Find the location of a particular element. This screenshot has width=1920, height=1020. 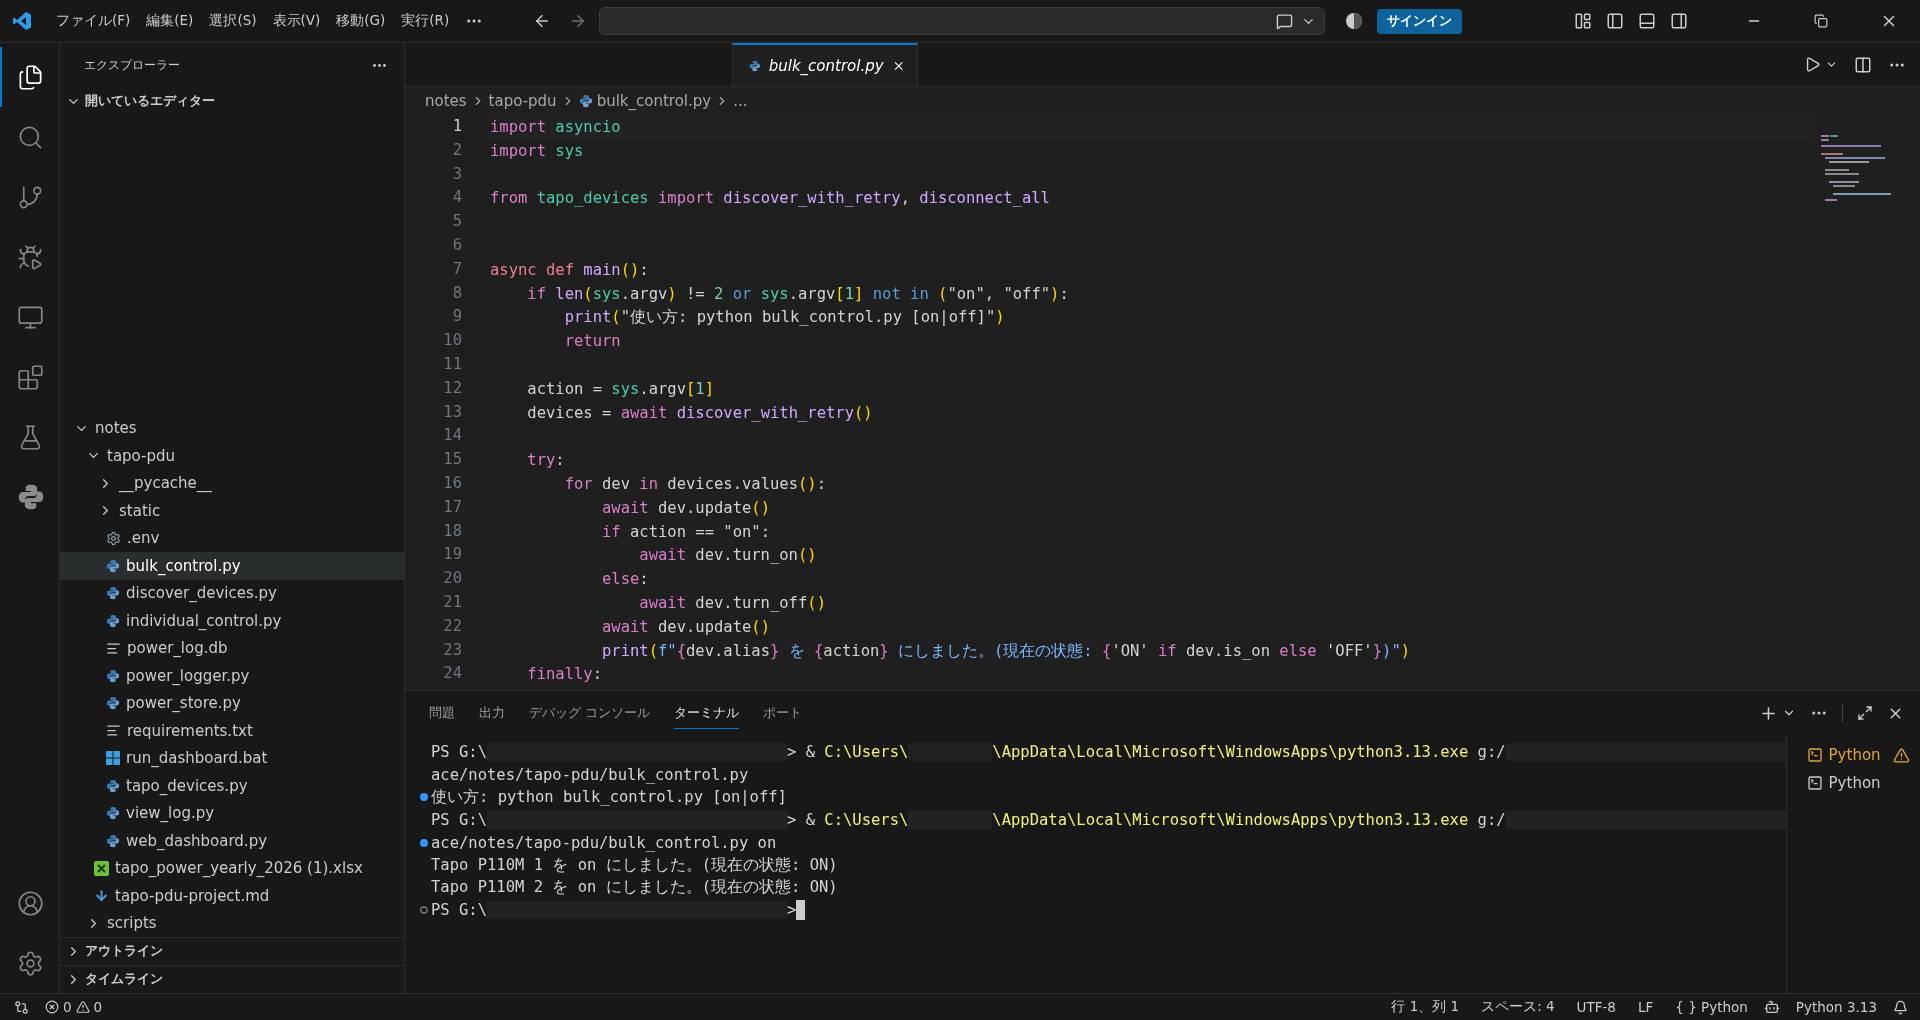

command-center-field is located at coordinates (962, 21).